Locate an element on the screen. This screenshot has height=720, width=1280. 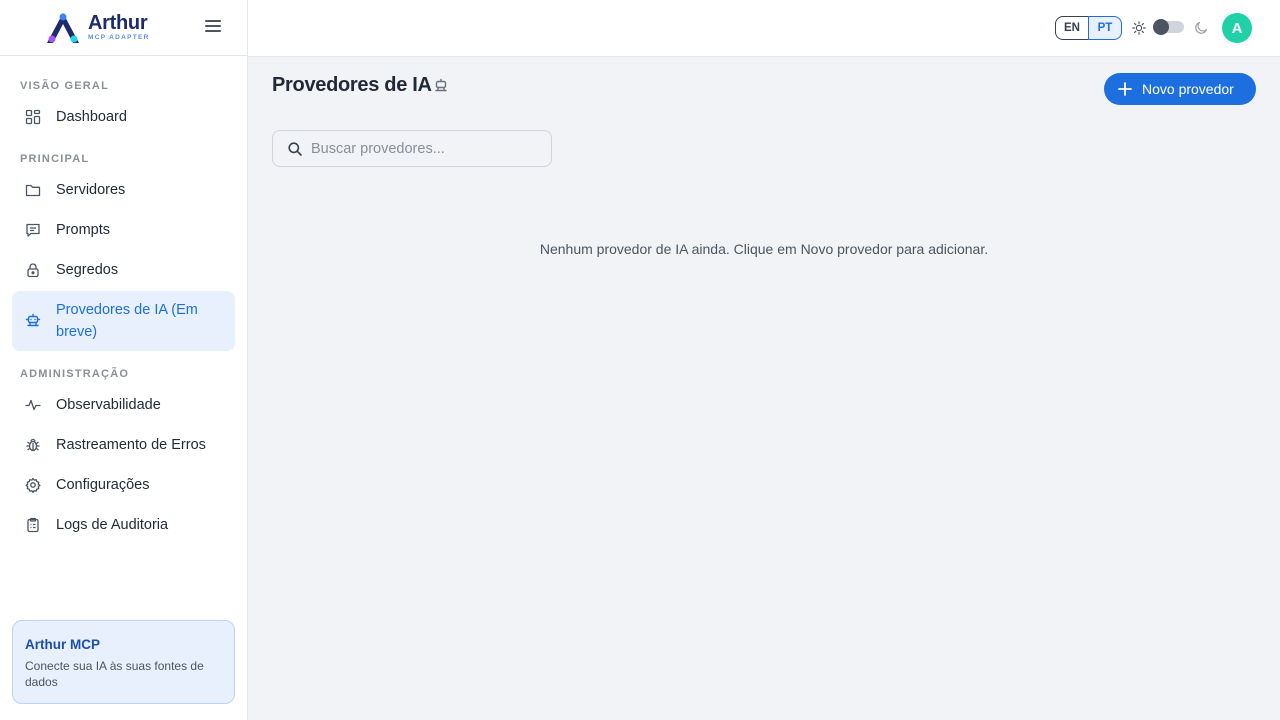
clipboard-icon is located at coordinates (33, 525).